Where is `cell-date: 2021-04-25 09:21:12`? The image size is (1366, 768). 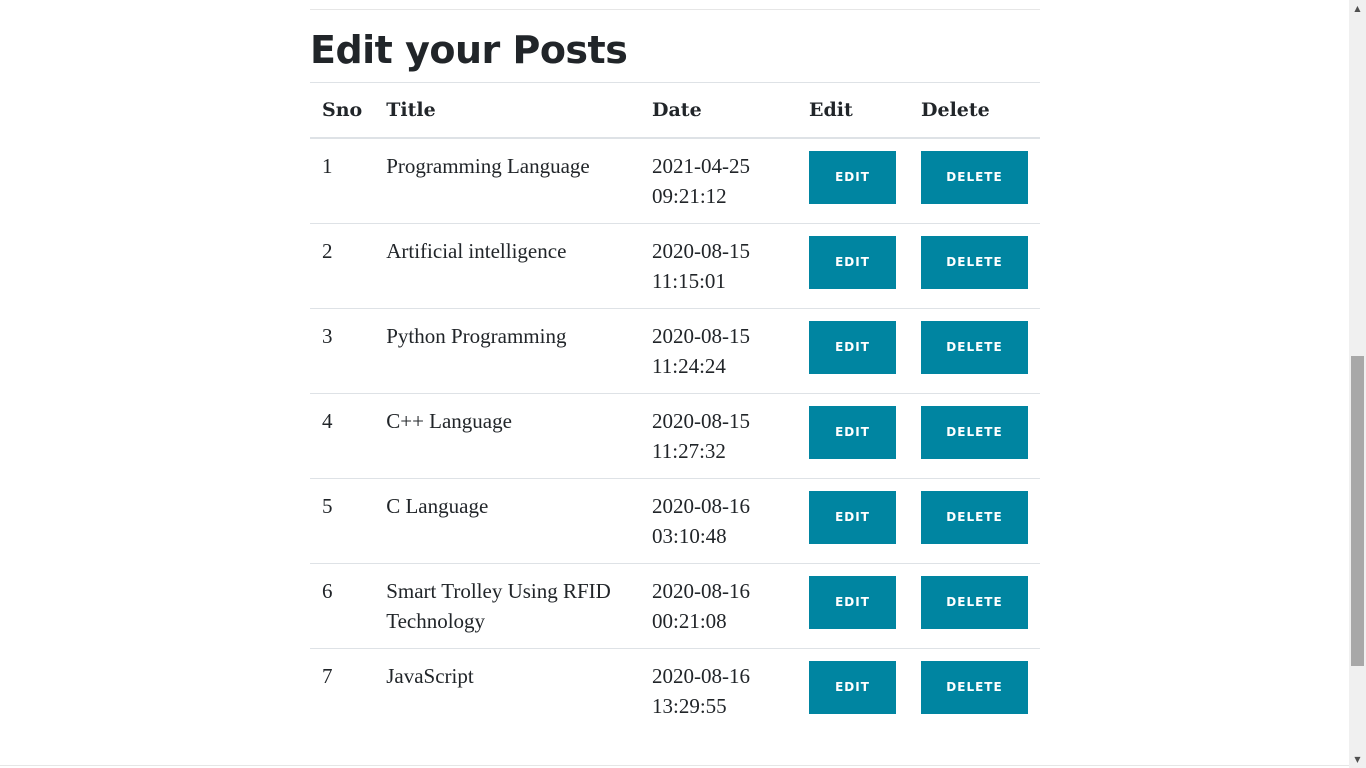
cell-date: 2021-04-25 09:21:12 is located at coordinates (718, 180).